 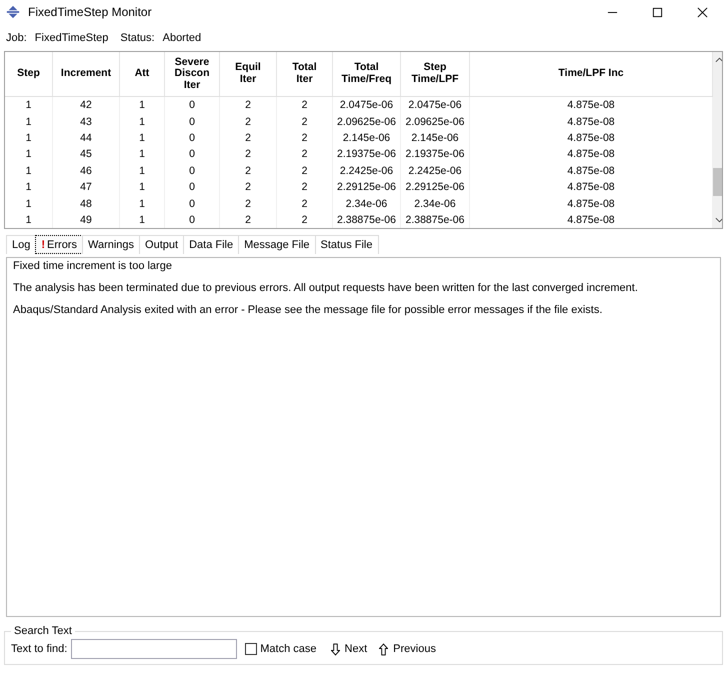 What do you see at coordinates (407, 649) in the screenshot?
I see `previous-button: Previous` at bounding box center [407, 649].